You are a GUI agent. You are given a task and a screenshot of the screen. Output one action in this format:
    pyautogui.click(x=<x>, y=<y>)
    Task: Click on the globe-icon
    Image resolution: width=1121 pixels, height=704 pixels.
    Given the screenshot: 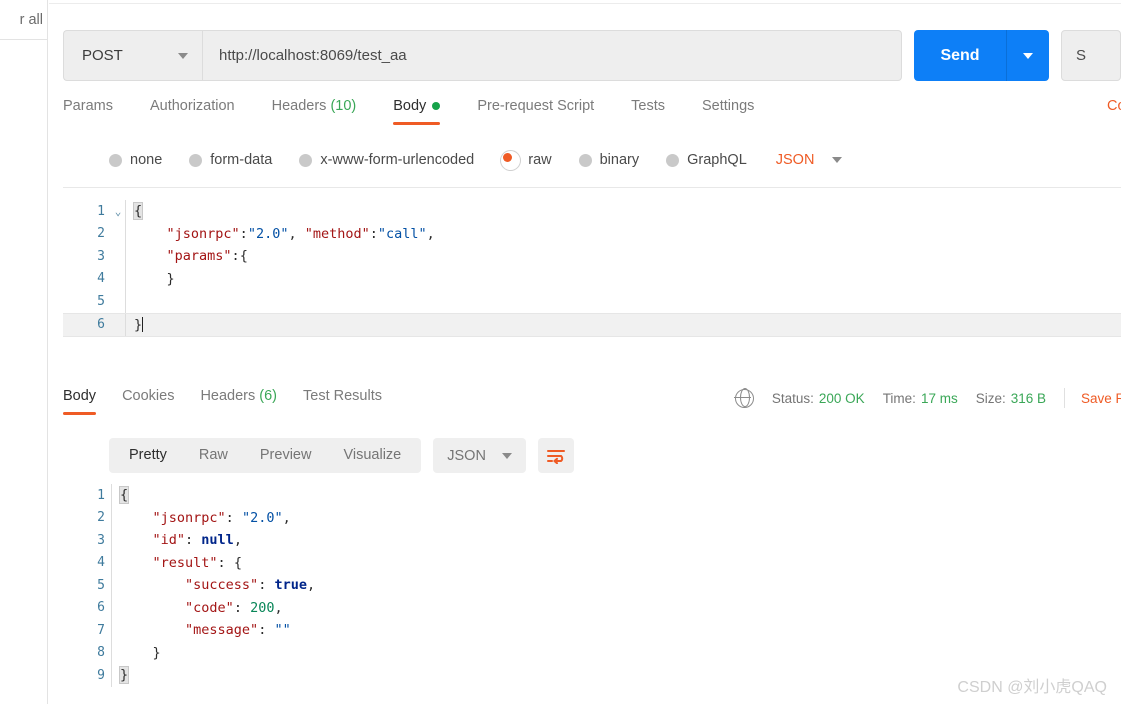 What is the action you would take?
    pyautogui.click(x=744, y=398)
    